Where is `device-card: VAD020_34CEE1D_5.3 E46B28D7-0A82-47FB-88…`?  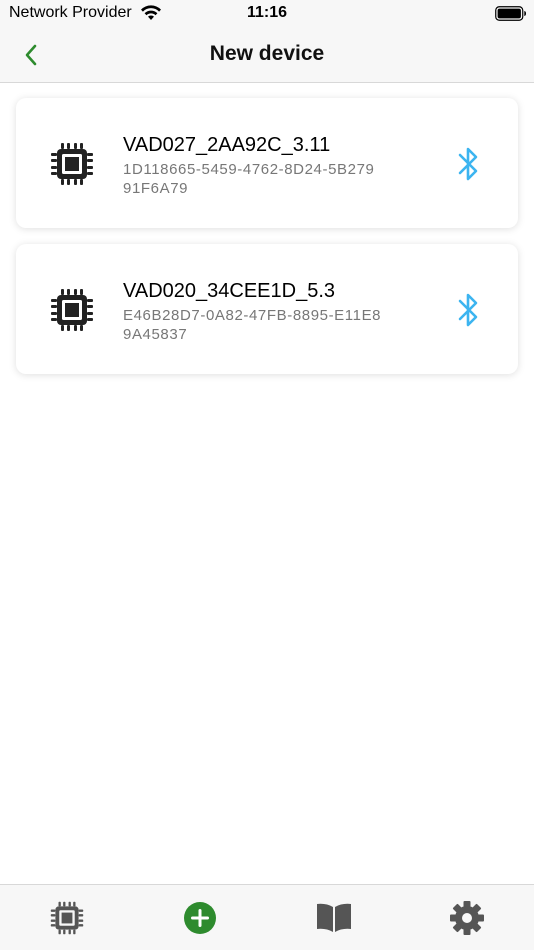 device-card: VAD020_34CEE1D_5.3 E46B28D7-0A82-47FB-88… is located at coordinates (267, 309).